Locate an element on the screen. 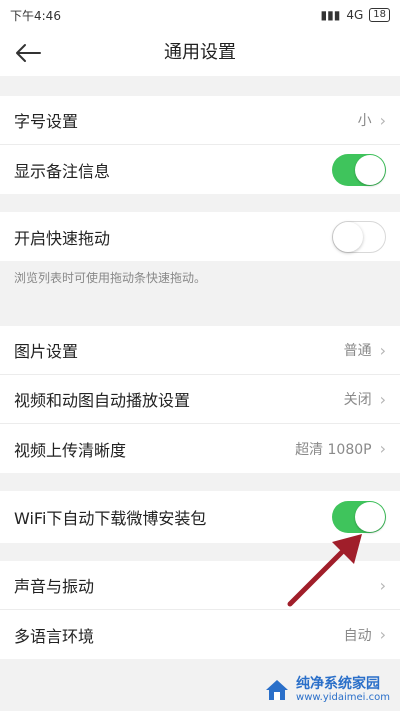 The height and width of the screenshot is (711, 400). show-remark-label: 显示备注信息 is located at coordinates (62, 171).